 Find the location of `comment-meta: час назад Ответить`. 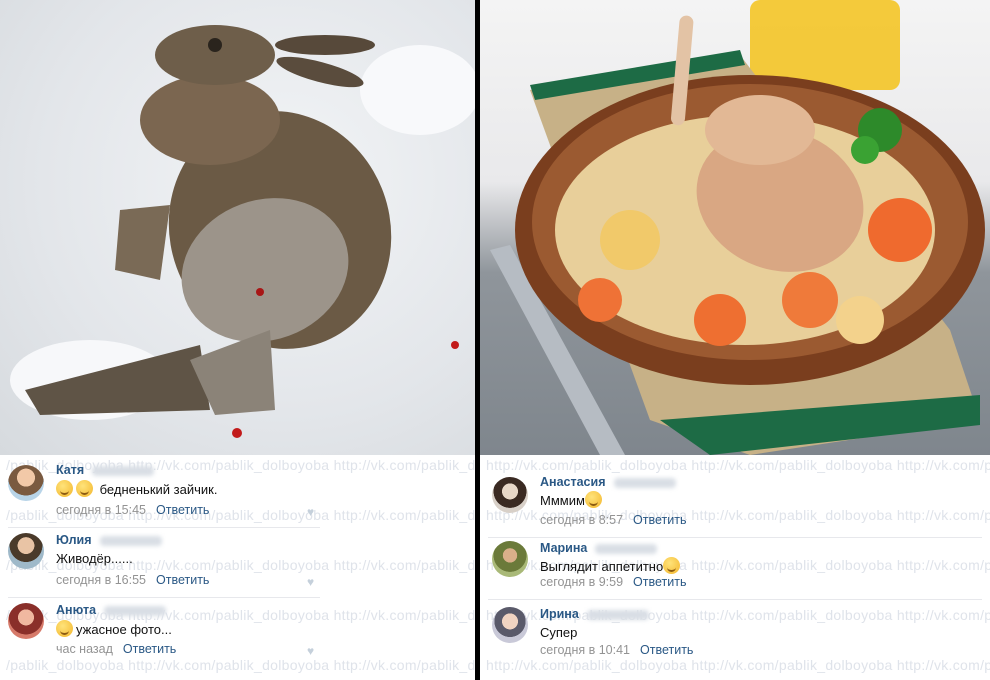

comment-meta: час назад Ответить is located at coordinates (116, 649).